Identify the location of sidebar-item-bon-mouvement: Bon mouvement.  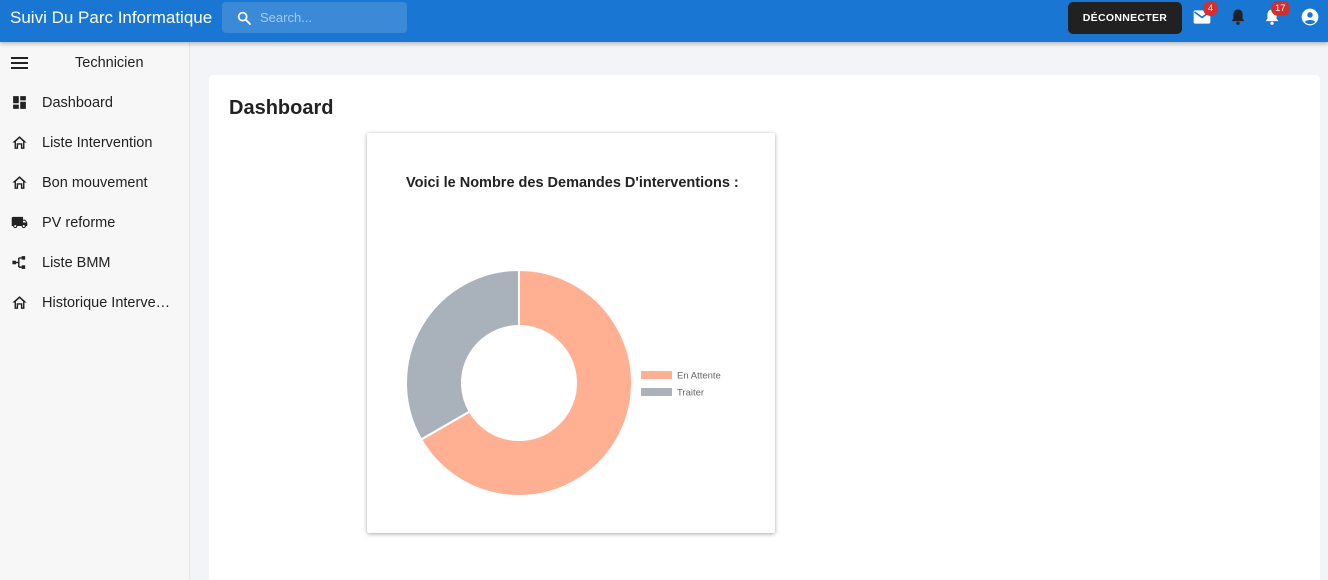
(95, 182).